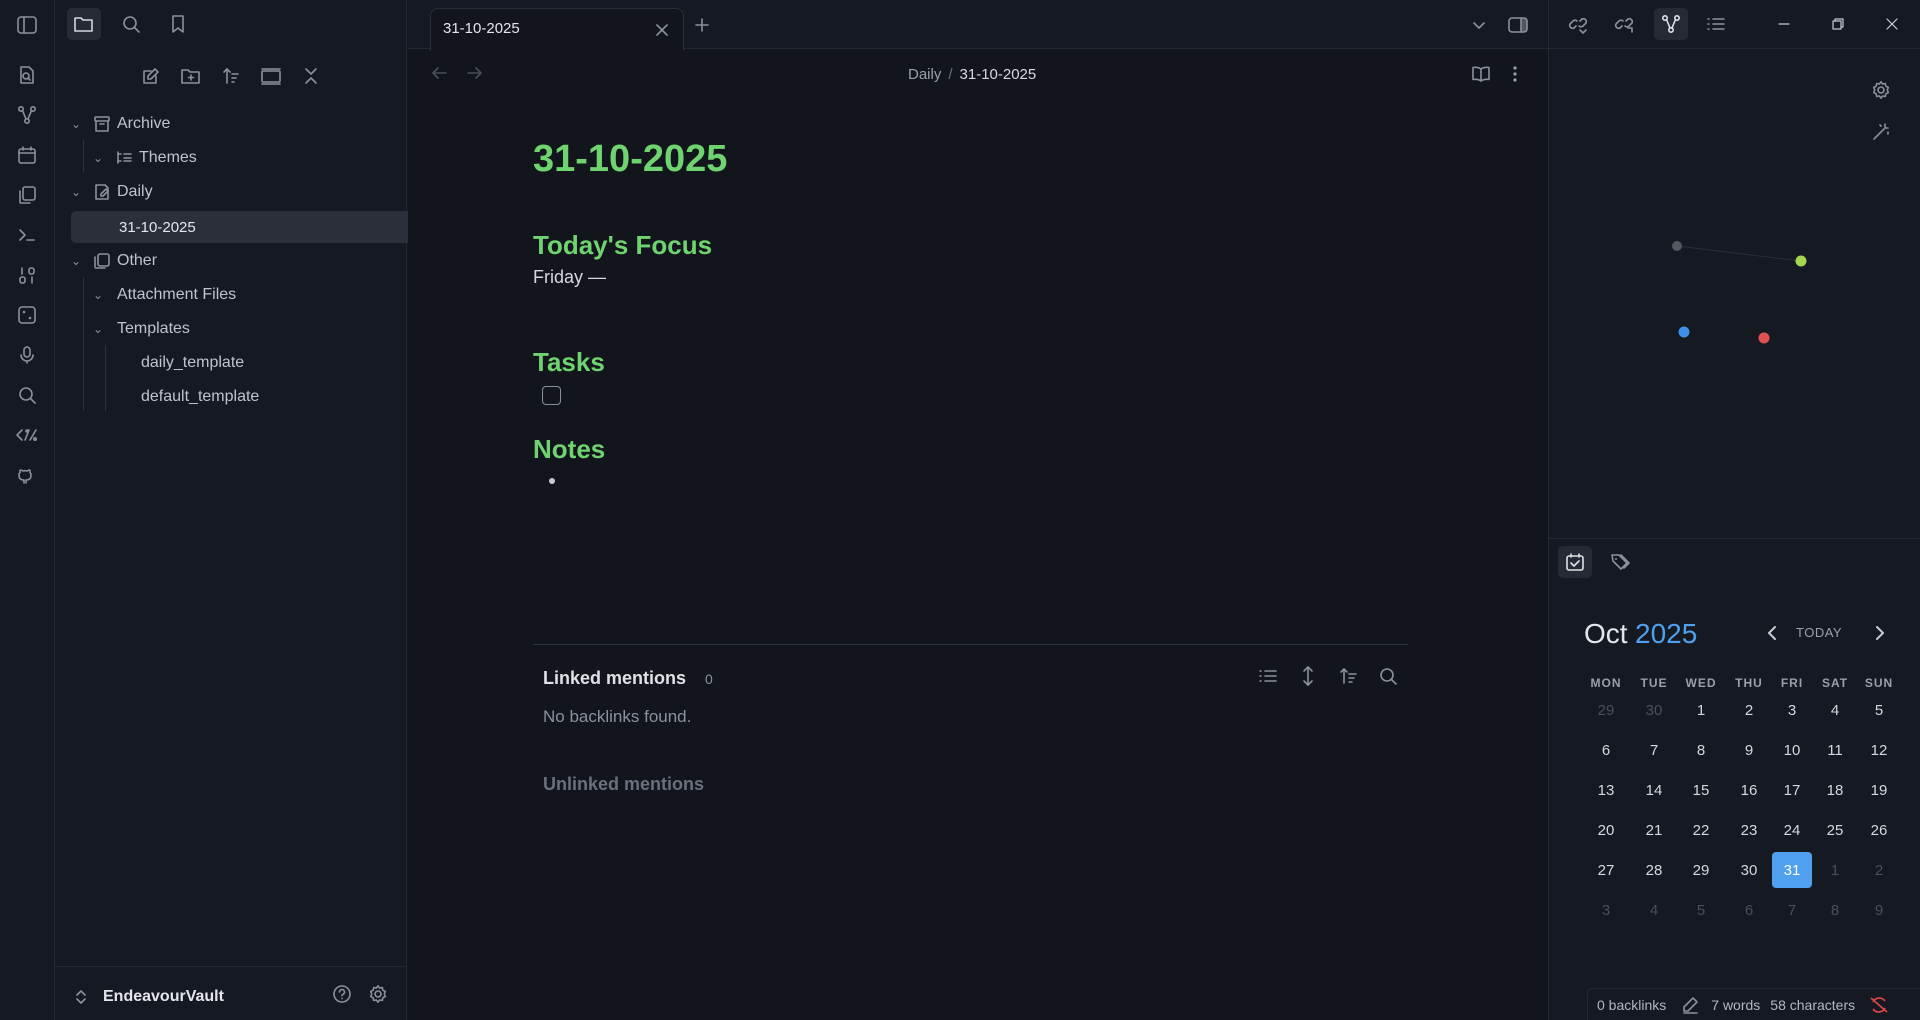  Describe the element at coordinates (1879, 750) in the screenshot. I see `calendar-day: 12` at that location.